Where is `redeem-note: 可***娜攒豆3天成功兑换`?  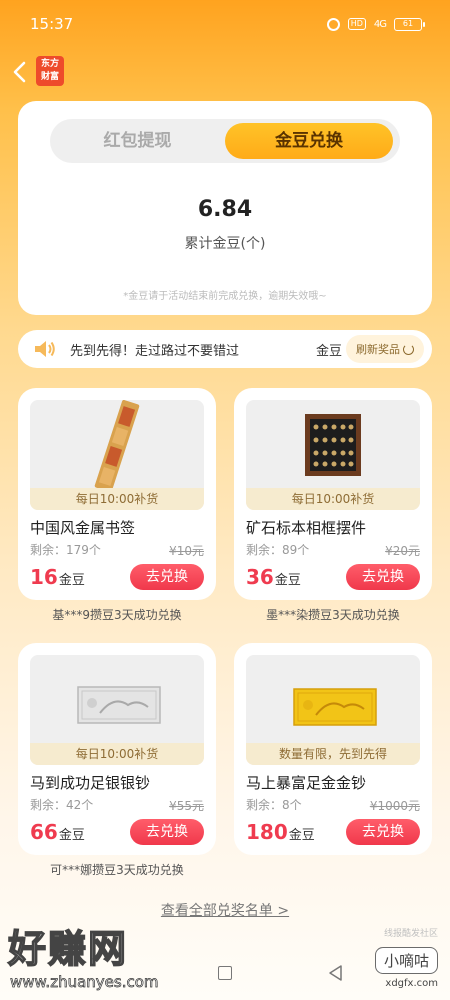 redeem-note: 可***娜攒豆3天成功兑换 is located at coordinates (117, 870).